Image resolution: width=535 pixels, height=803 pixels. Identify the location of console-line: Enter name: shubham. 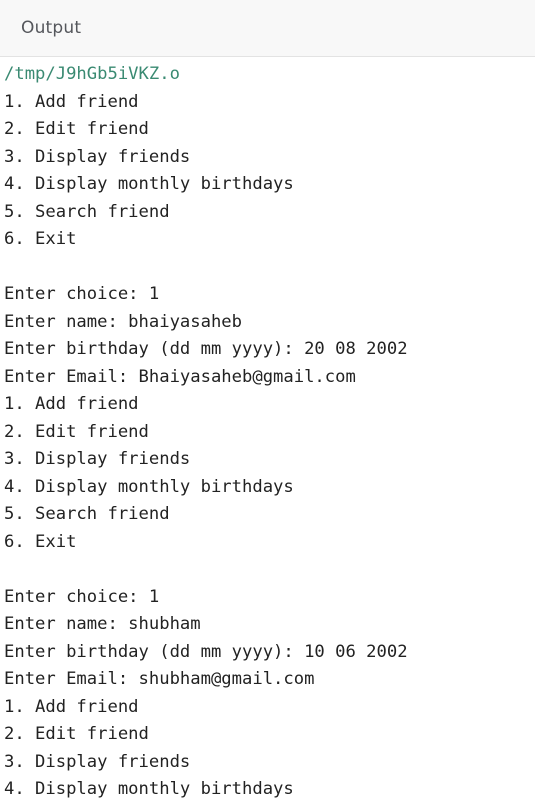
(102, 624).